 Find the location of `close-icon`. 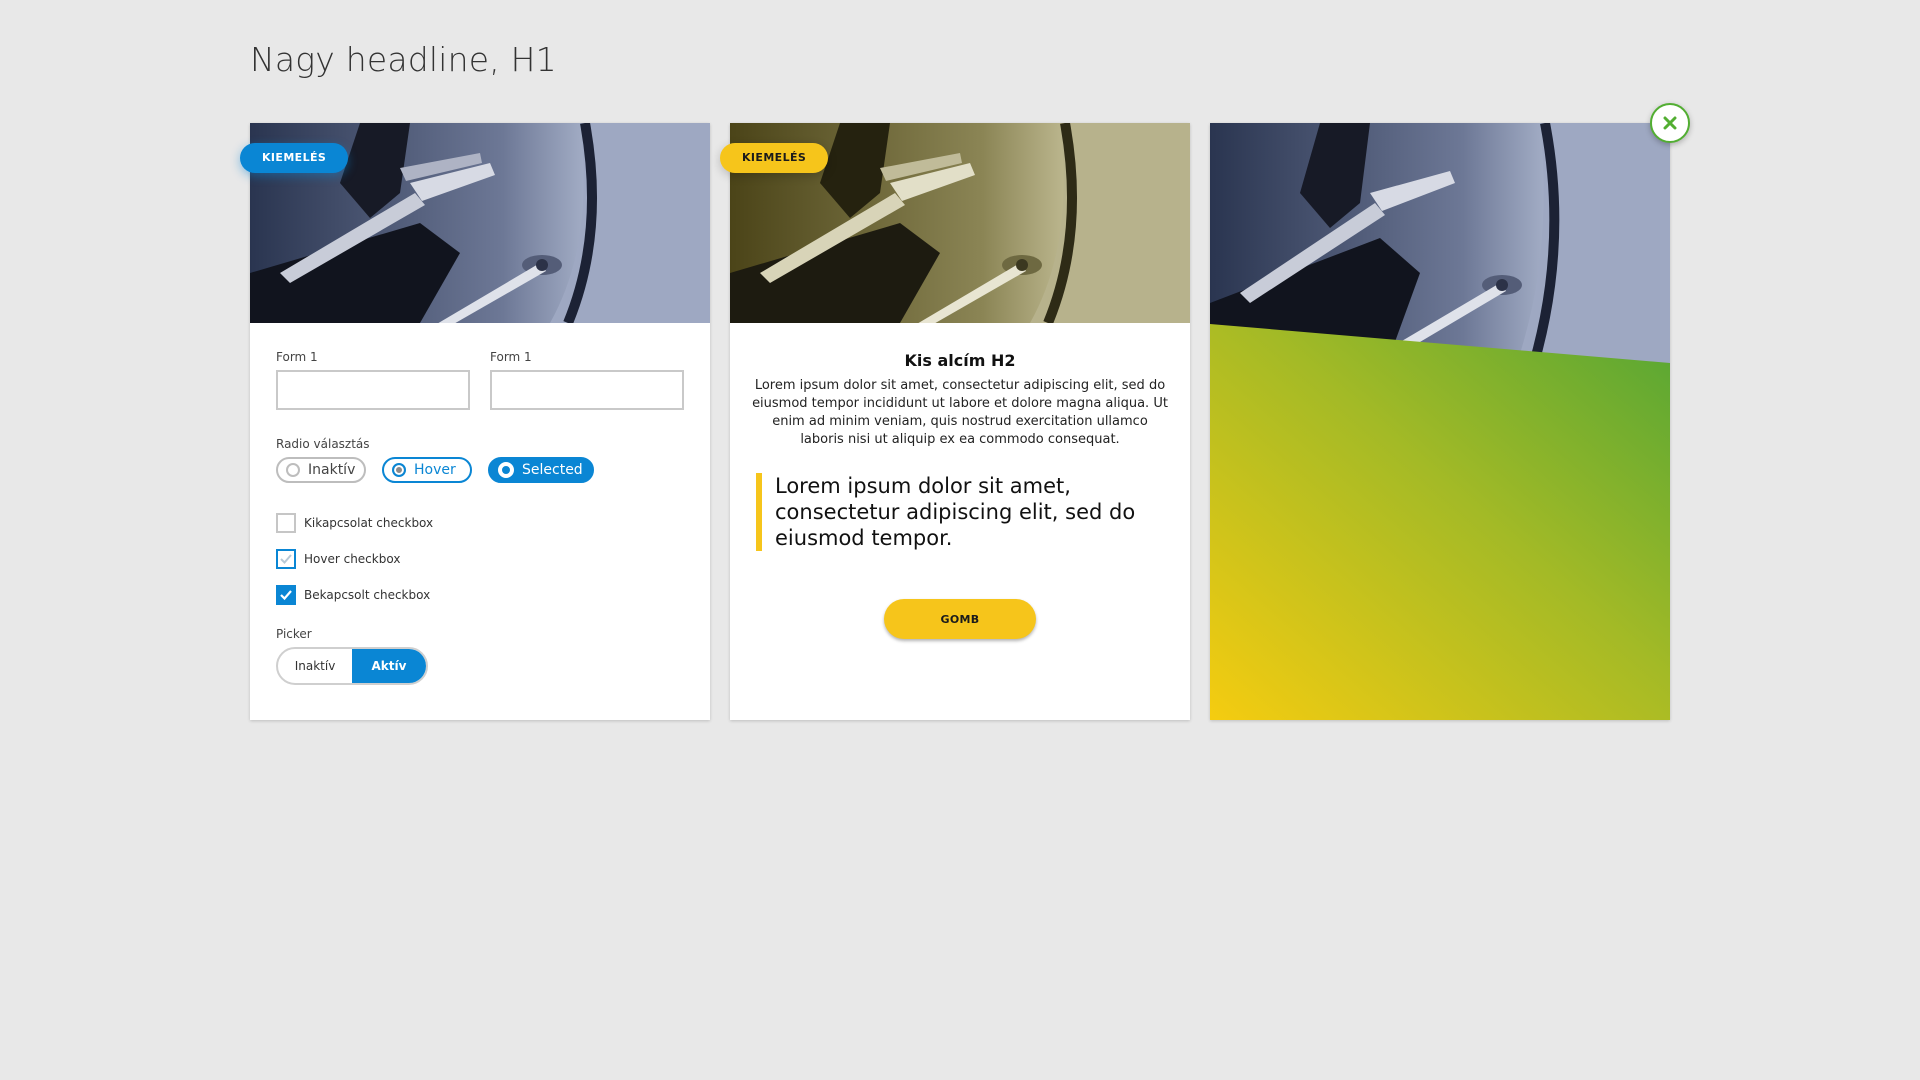

close-icon is located at coordinates (1670, 123).